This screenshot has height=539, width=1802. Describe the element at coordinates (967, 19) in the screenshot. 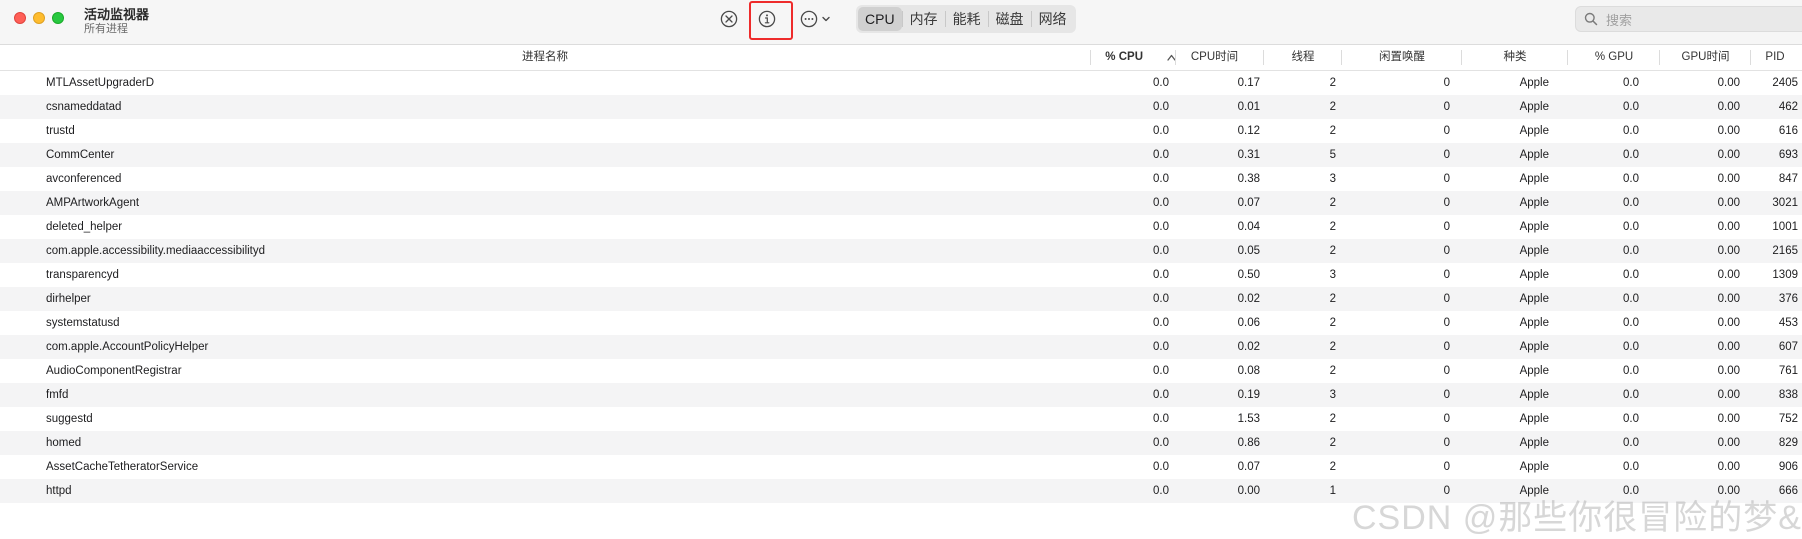

I see `tab-energy: 能耗` at that location.